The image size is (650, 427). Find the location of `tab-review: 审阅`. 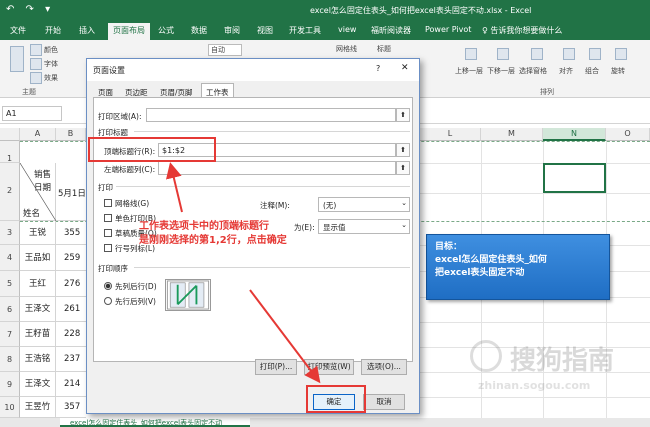

tab-review: 审阅 is located at coordinates (232, 30).